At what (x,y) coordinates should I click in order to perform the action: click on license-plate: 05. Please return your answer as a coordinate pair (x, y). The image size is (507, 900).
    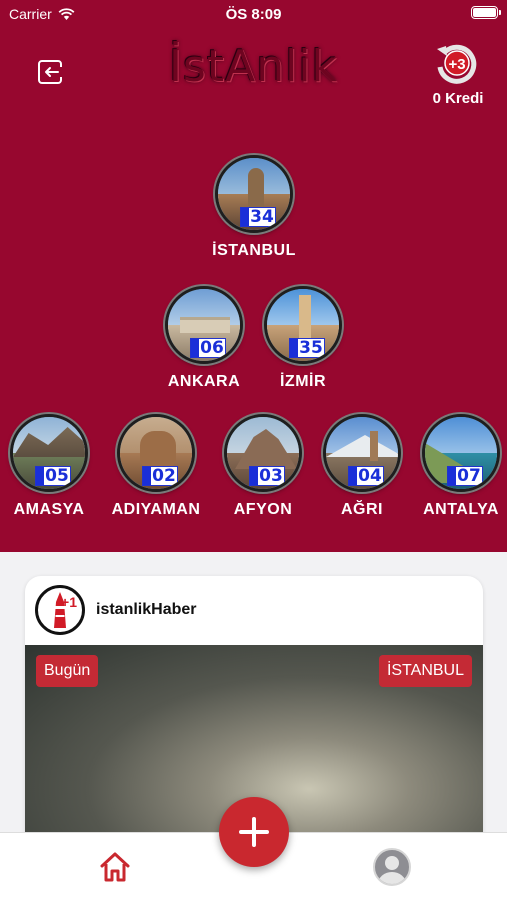
    Looking at the image, I should click on (53, 476).